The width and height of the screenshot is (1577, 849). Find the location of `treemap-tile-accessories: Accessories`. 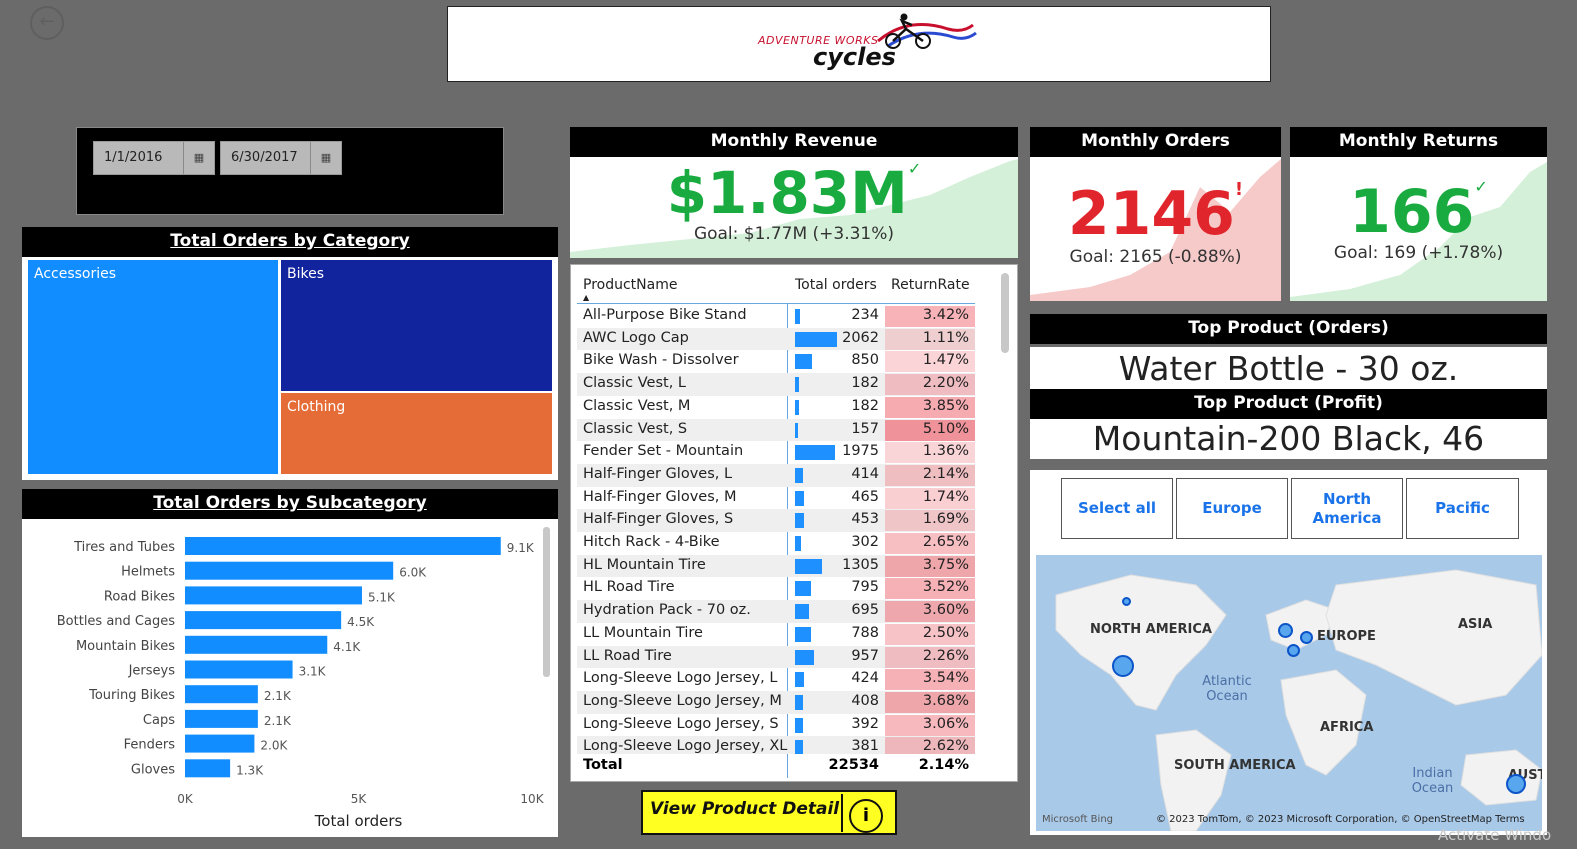

treemap-tile-accessories: Accessories is located at coordinates (153, 367).